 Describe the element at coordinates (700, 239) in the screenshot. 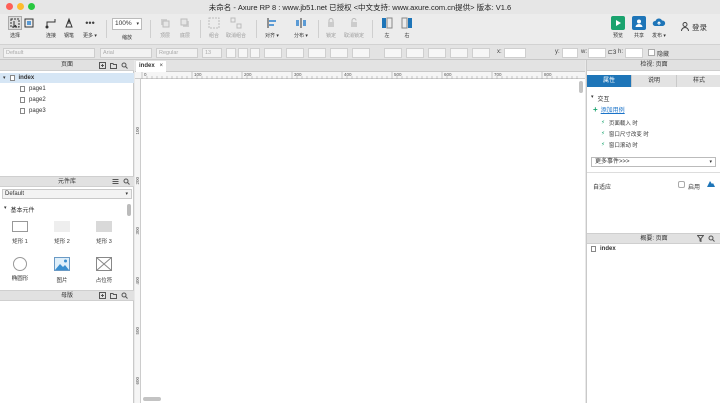

I see `filter-icon` at that location.